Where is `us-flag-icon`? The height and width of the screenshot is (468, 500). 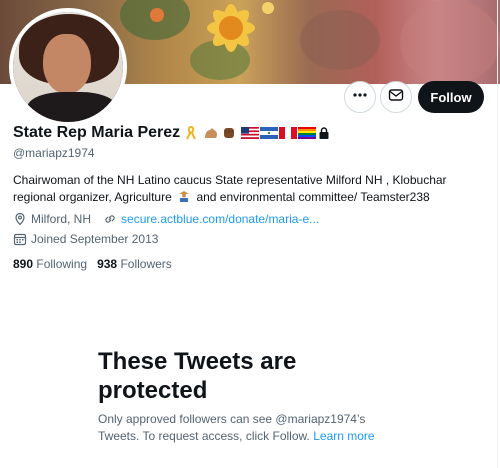 us-flag-icon is located at coordinates (250, 133).